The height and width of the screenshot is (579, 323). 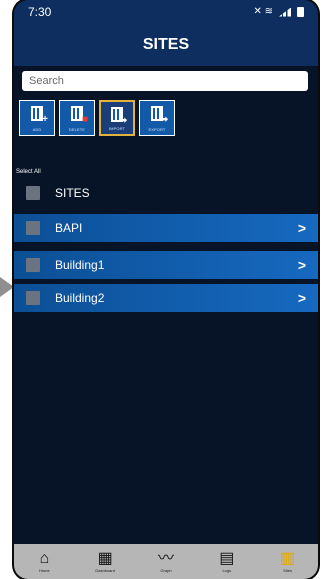 I want to click on list-item-label: Building2, so click(x=80, y=298).